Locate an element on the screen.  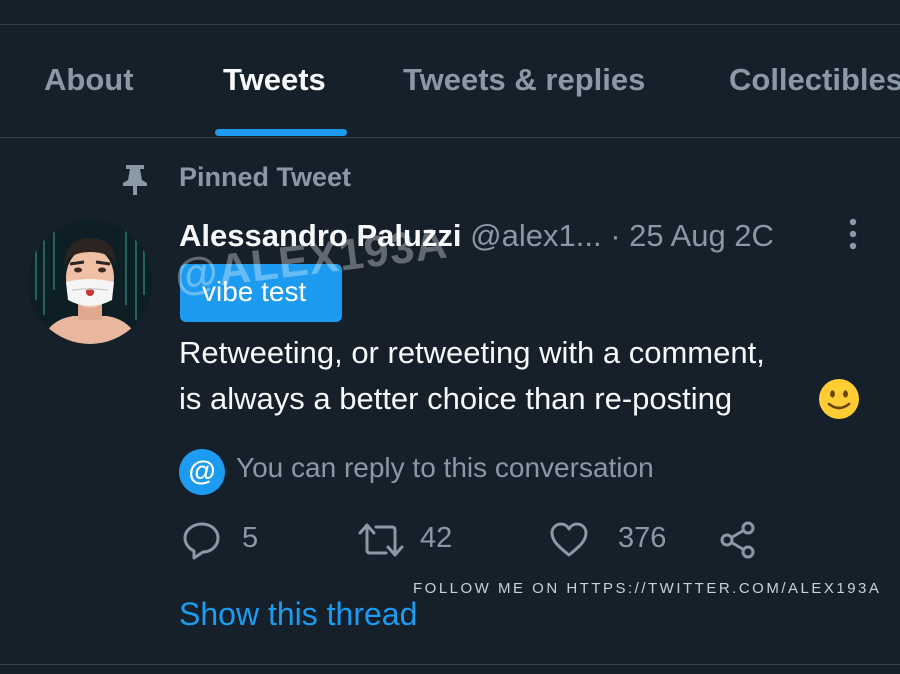
reply-permission-text: You can reply to this conversation is located at coordinates (445, 467).